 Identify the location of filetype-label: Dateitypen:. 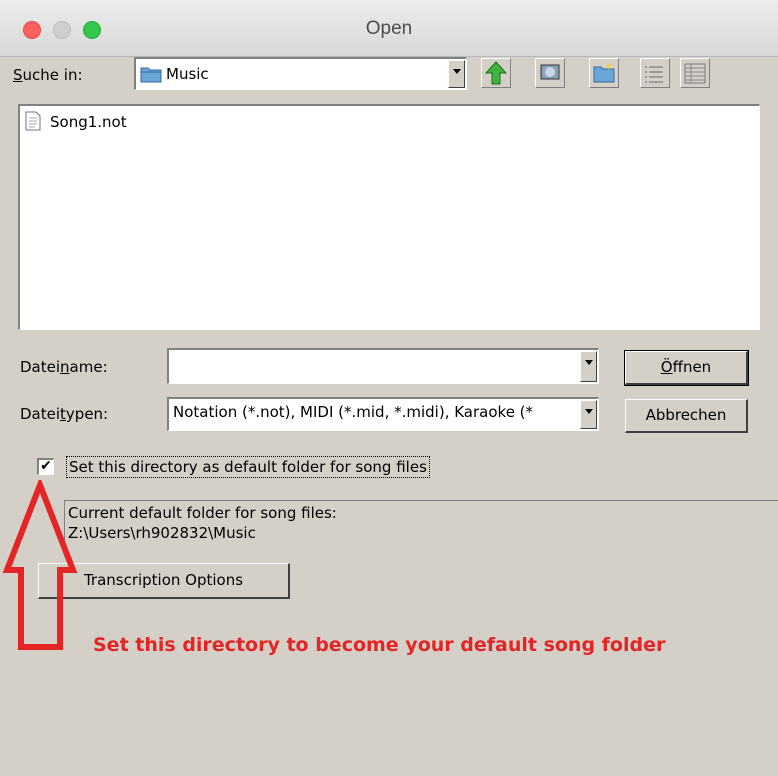
(64, 414).